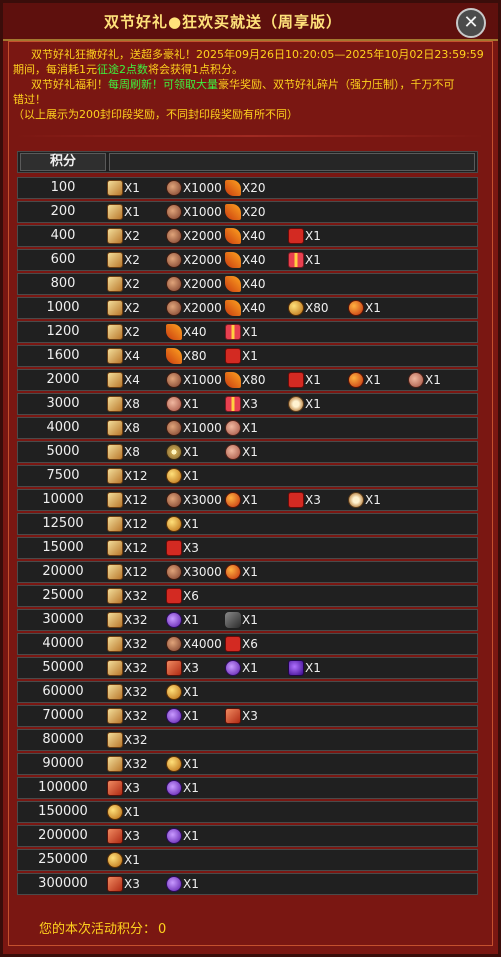 The height and width of the screenshot is (957, 501). Describe the element at coordinates (174, 356) in the screenshot. I see `feather-icon` at that location.